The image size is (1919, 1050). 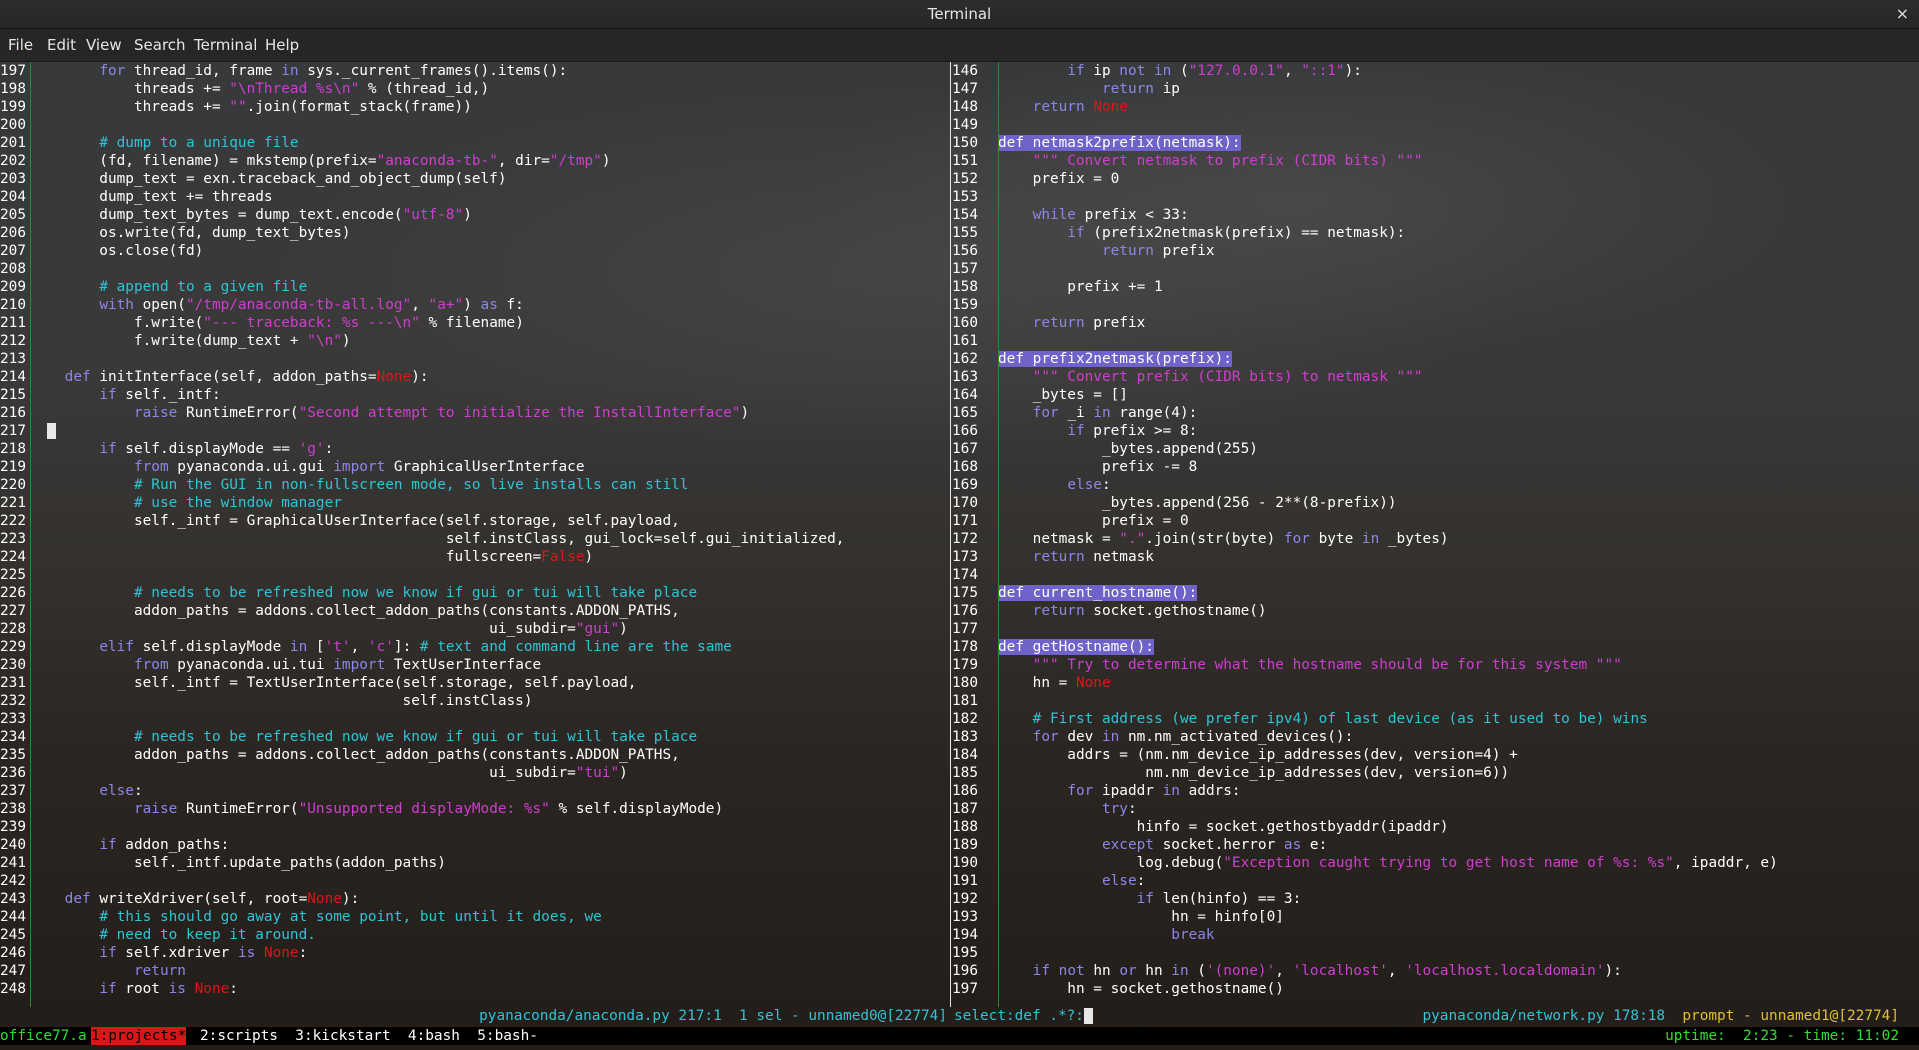 What do you see at coordinates (1435, 827) in the screenshot?
I see `code-line: 188 hinfo = socket.gethostbyaddr(ipaddr)` at bounding box center [1435, 827].